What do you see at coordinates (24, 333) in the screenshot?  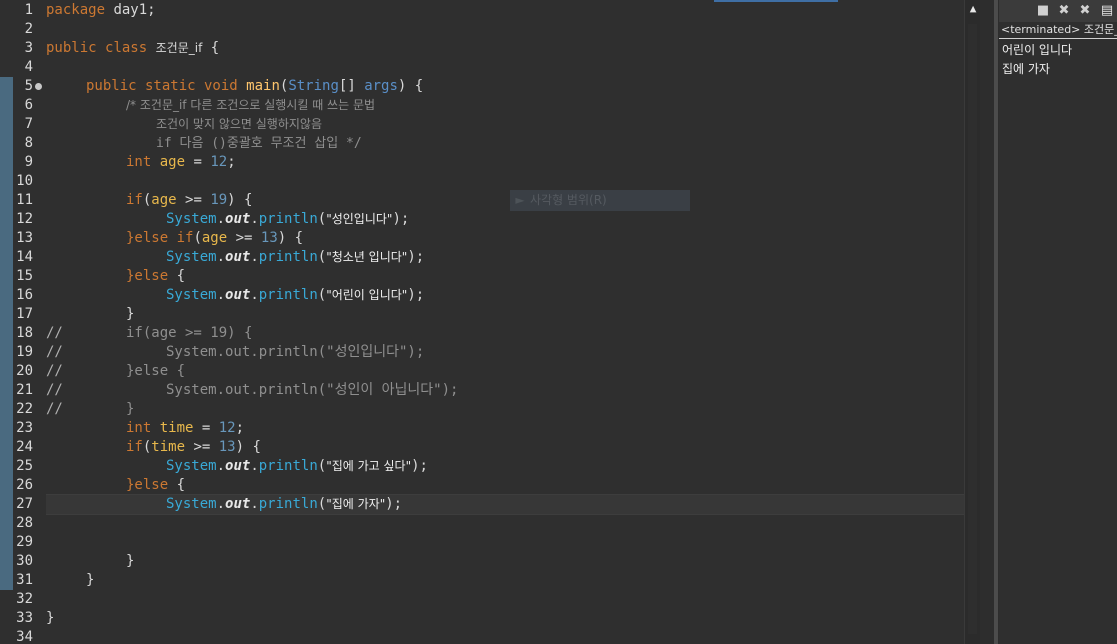 I see `line-number: 18` at bounding box center [24, 333].